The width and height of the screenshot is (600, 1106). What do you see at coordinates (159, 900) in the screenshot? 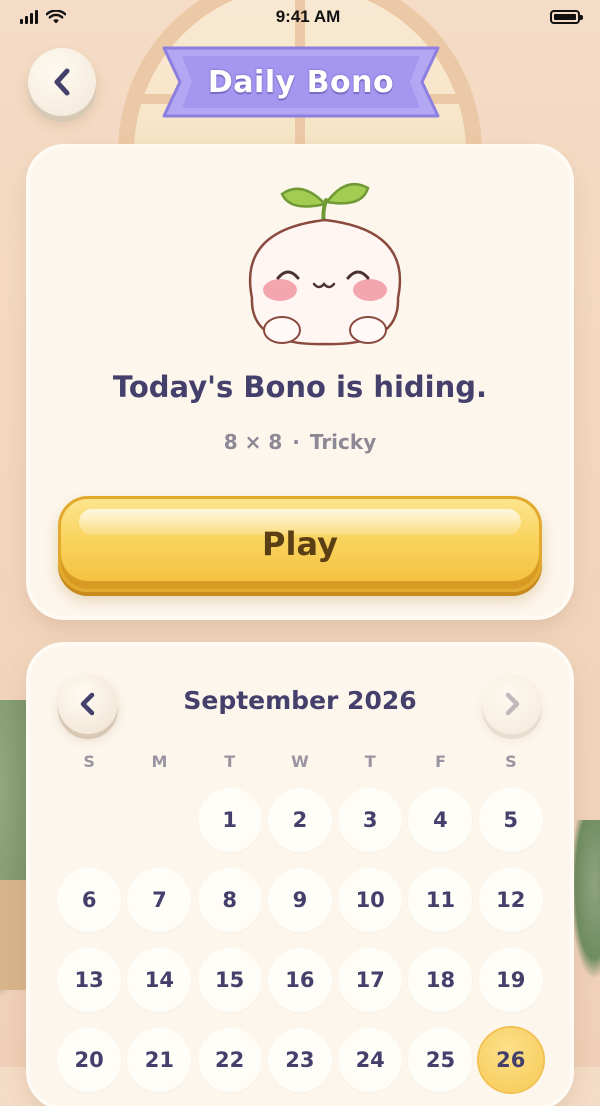
I see `calendar-day: 7` at bounding box center [159, 900].